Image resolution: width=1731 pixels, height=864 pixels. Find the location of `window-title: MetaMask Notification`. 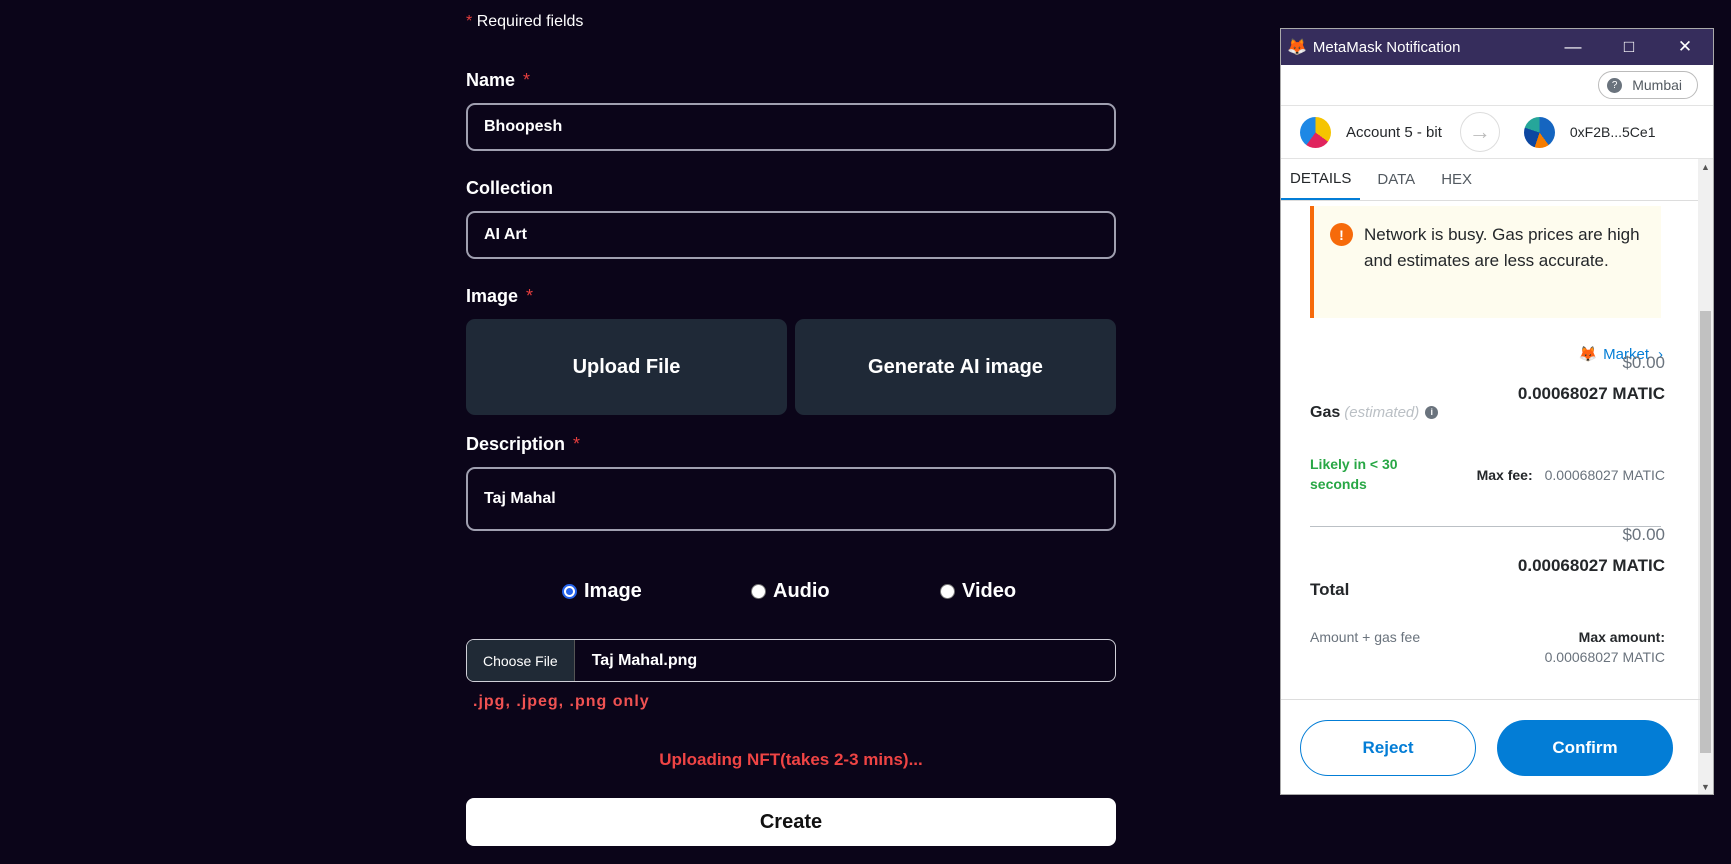

window-title: MetaMask Notification is located at coordinates (1386, 47).